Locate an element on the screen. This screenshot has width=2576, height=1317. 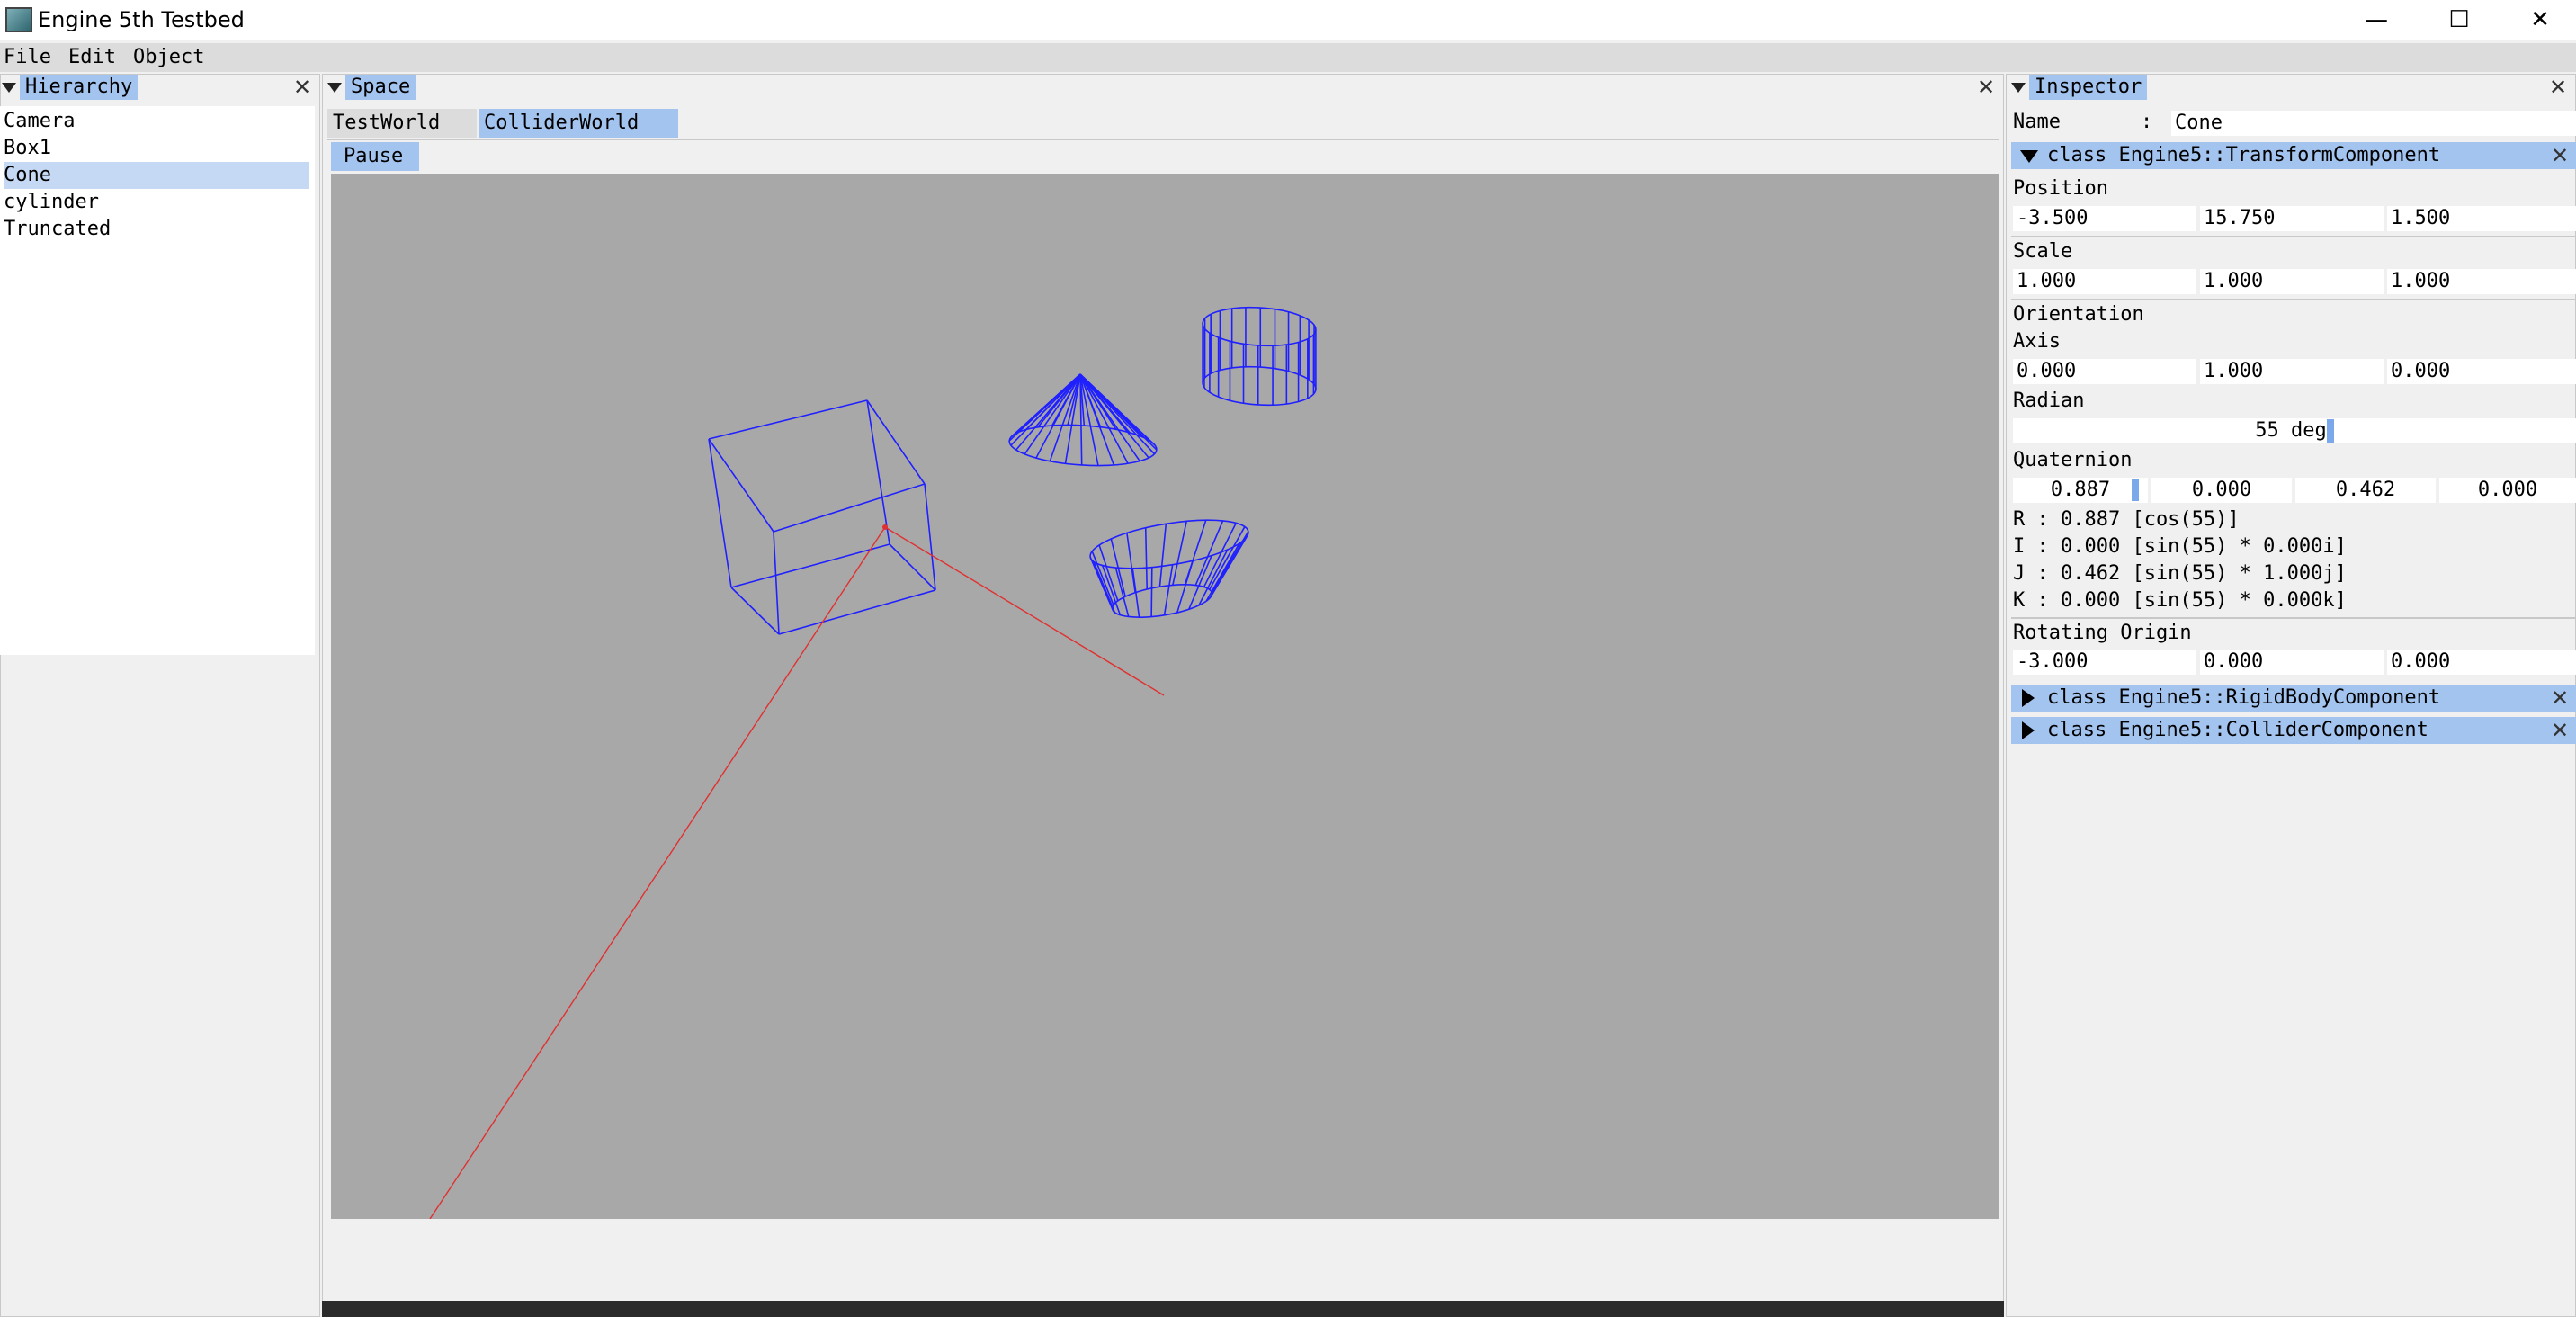
axis-z-field: 0.000 is located at coordinates (2481, 371).